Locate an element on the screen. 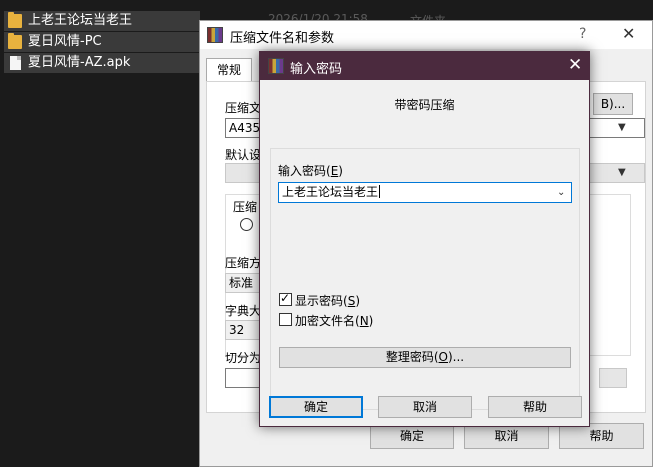 Image resolution: width=653 pixels, height=467 pixels. file-name: 夏日风情-PC is located at coordinates (65, 41).